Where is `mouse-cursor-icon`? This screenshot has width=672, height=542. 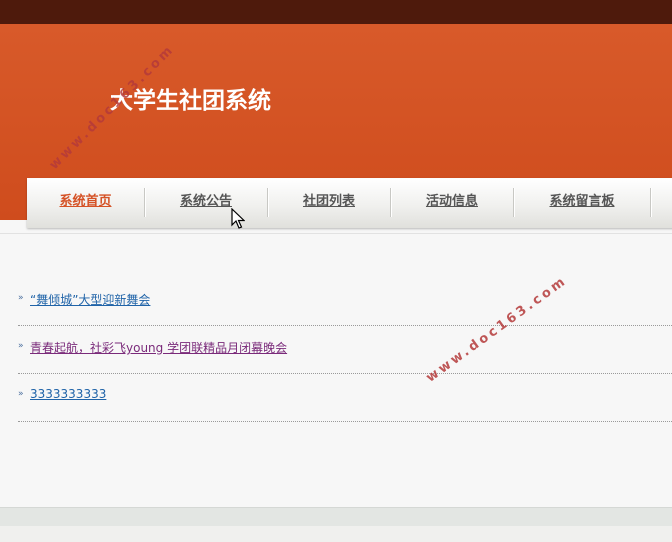
mouse-cursor-icon is located at coordinates (238, 218).